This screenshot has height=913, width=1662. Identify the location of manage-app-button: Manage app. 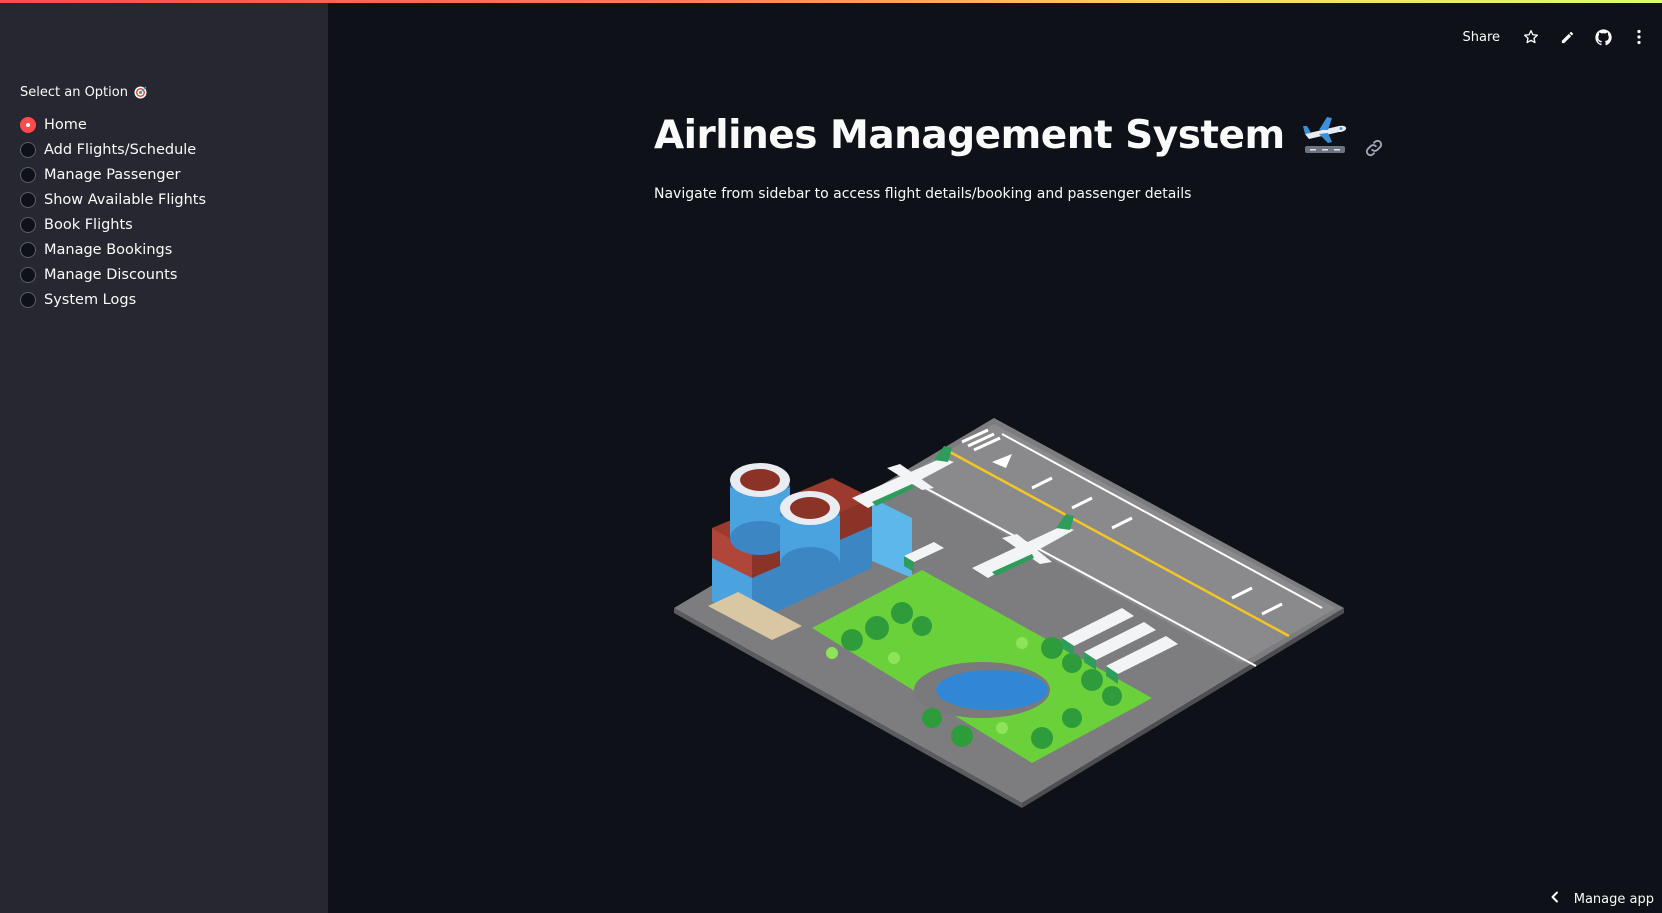
(1602, 899).